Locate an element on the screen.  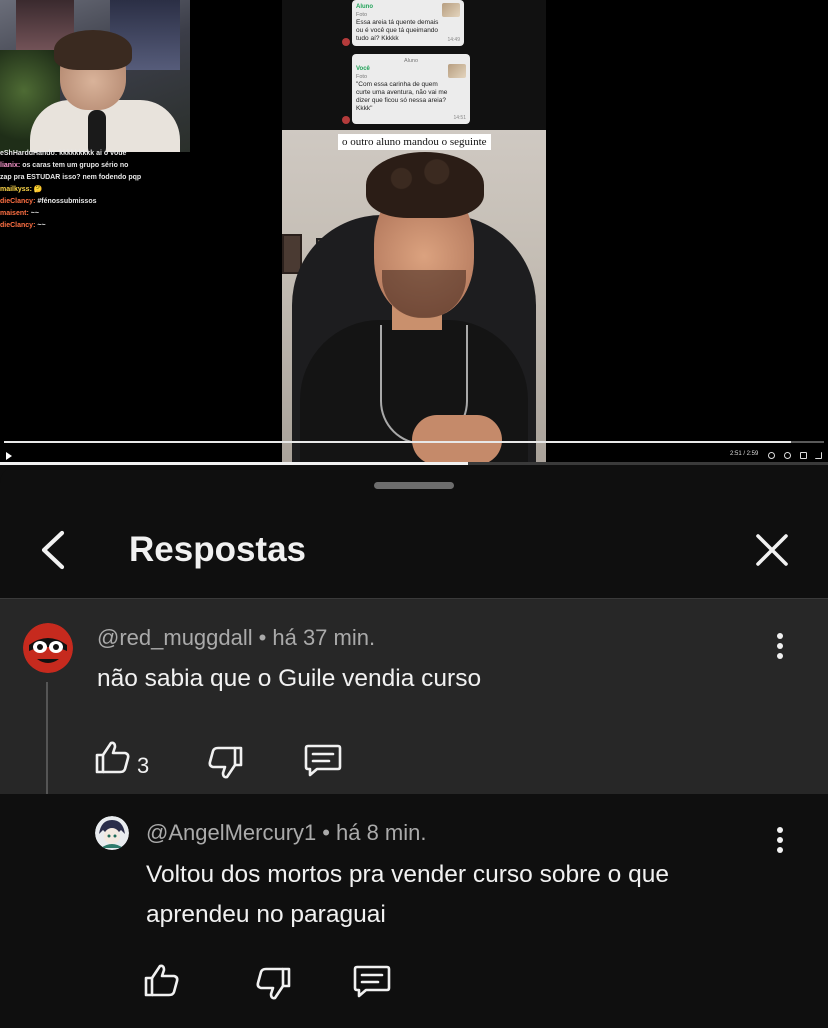
fullscreen-icon is located at coordinates (818, 455).